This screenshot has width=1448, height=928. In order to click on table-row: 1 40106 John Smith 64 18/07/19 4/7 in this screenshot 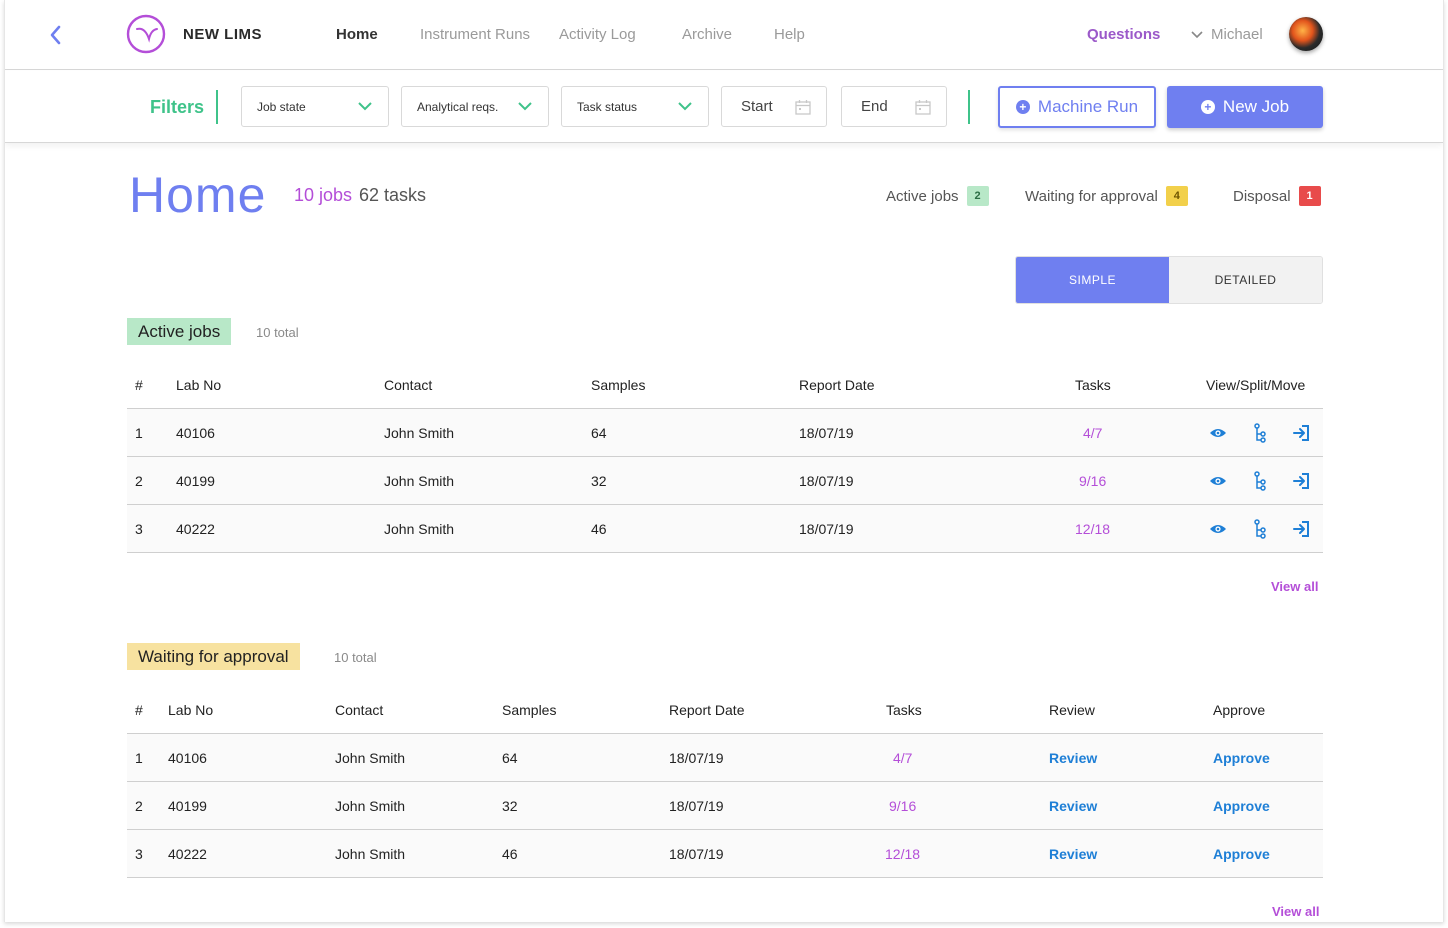, I will do `click(725, 433)`.